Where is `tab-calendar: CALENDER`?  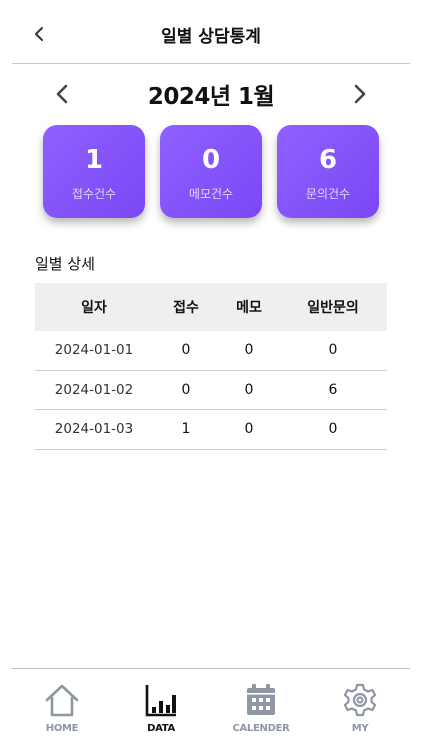
tab-calendar: CALENDER is located at coordinates (261, 711).